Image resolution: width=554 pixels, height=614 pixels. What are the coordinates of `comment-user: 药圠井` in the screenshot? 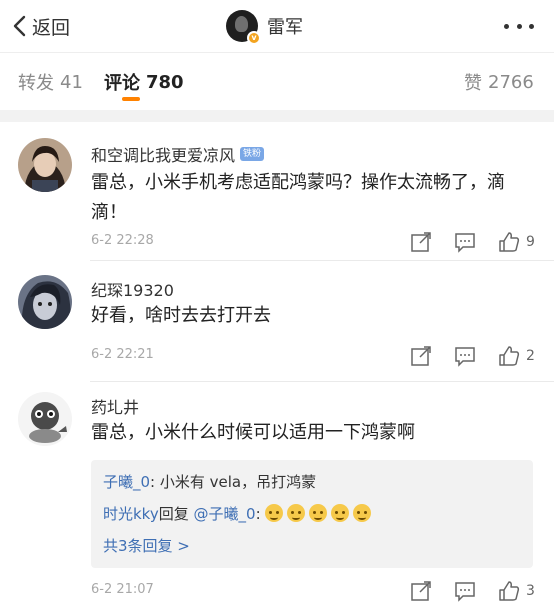 It's located at (115, 406).